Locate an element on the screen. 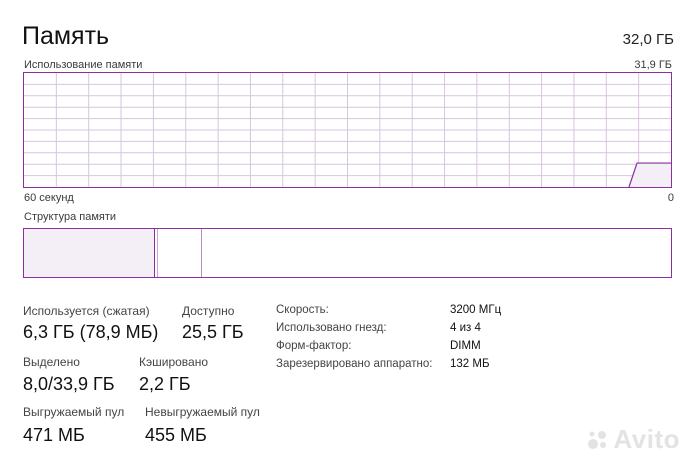  stat-nonpaged-label: Невыгружаемый пул is located at coordinates (202, 412).